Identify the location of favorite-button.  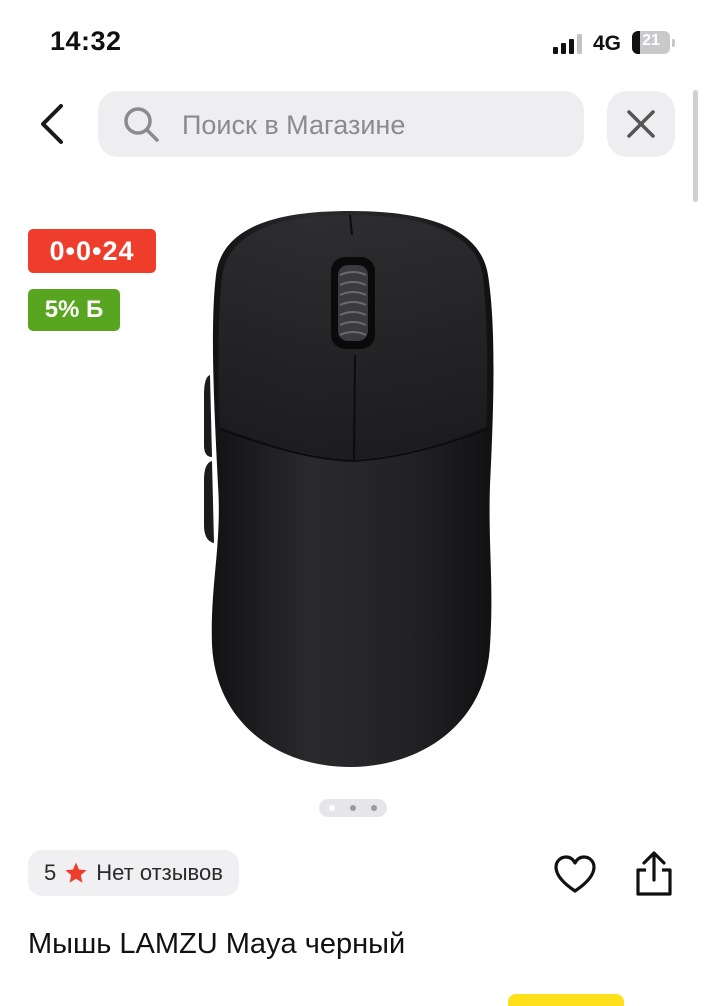
(575, 875).